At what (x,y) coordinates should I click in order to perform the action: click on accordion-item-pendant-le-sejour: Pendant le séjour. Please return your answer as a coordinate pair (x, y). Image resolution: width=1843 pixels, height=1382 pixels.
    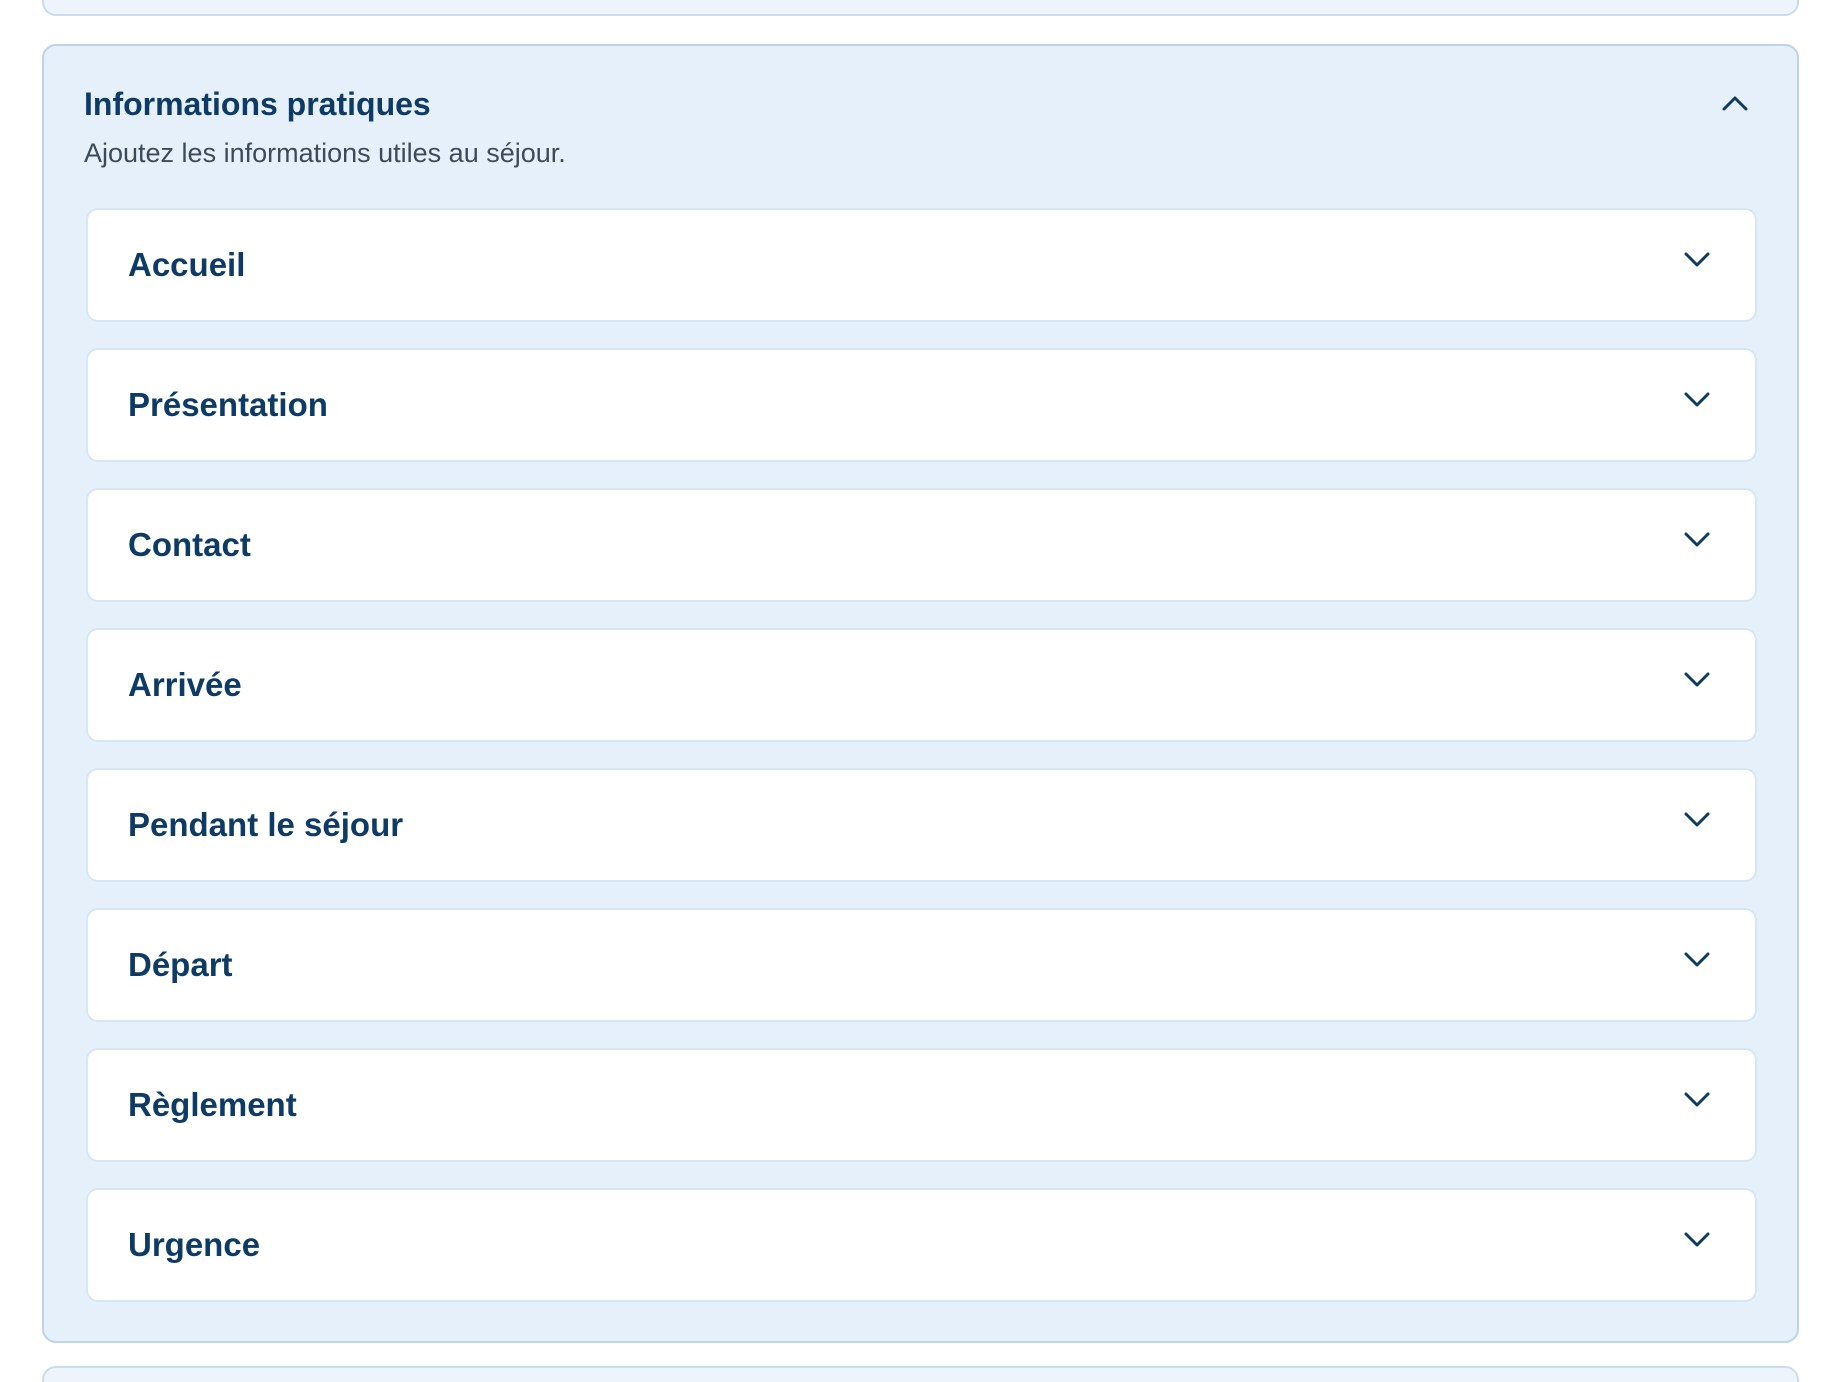
    Looking at the image, I should click on (921, 825).